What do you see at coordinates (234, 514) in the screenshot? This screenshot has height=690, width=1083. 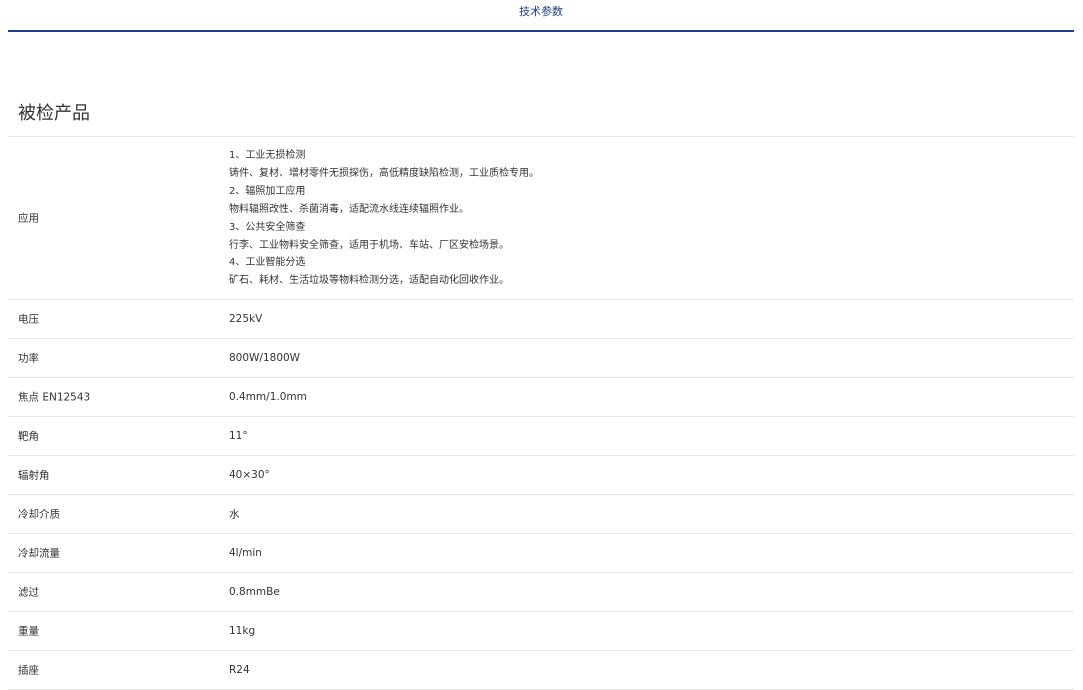 I see `spec-value: 水` at bounding box center [234, 514].